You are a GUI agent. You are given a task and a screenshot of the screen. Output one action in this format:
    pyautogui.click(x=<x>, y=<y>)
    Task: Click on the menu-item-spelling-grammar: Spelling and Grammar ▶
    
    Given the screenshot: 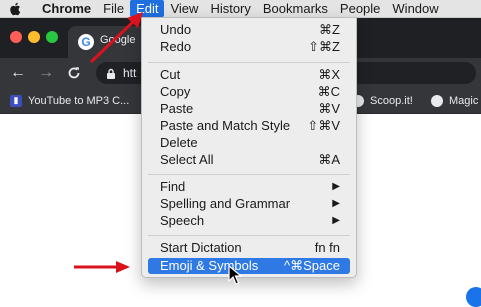 What is the action you would take?
    pyautogui.click(x=249, y=204)
    